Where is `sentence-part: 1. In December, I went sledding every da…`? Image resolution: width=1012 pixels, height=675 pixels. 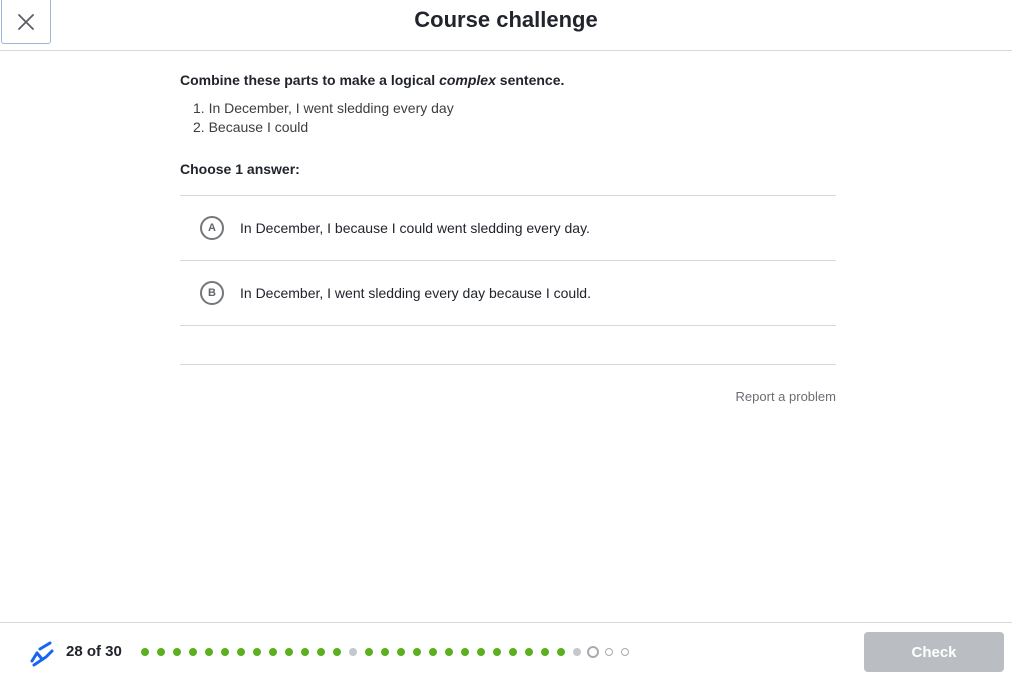
sentence-part: 1. In December, I went sledding every da… is located at coordinates (323, 108).